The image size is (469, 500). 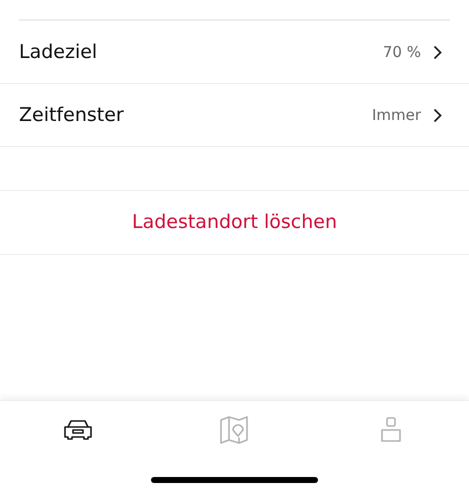 I want to click on setting-label: Ladeziel, so click(x=58, y=52).